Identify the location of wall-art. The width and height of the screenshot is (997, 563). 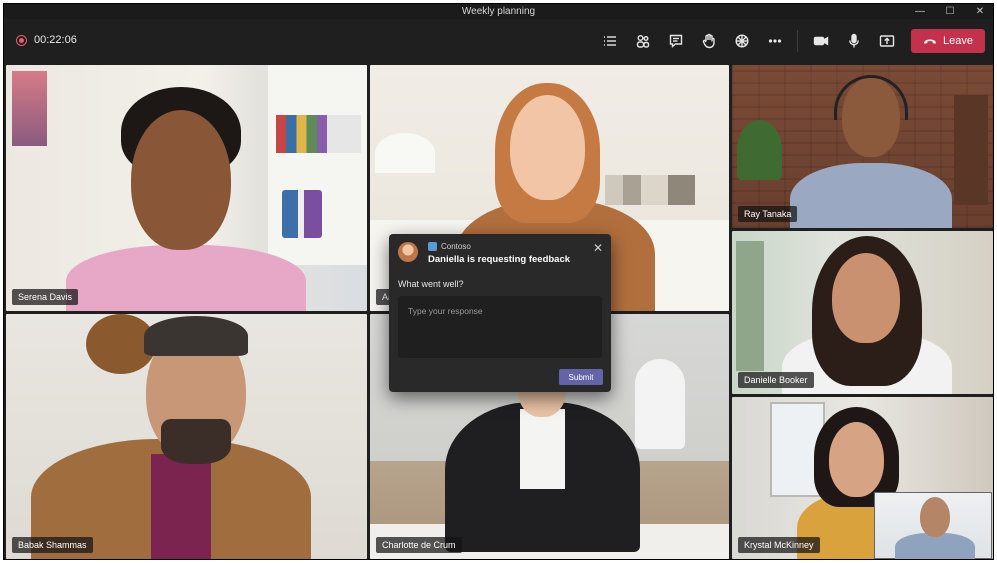
(29, 108).